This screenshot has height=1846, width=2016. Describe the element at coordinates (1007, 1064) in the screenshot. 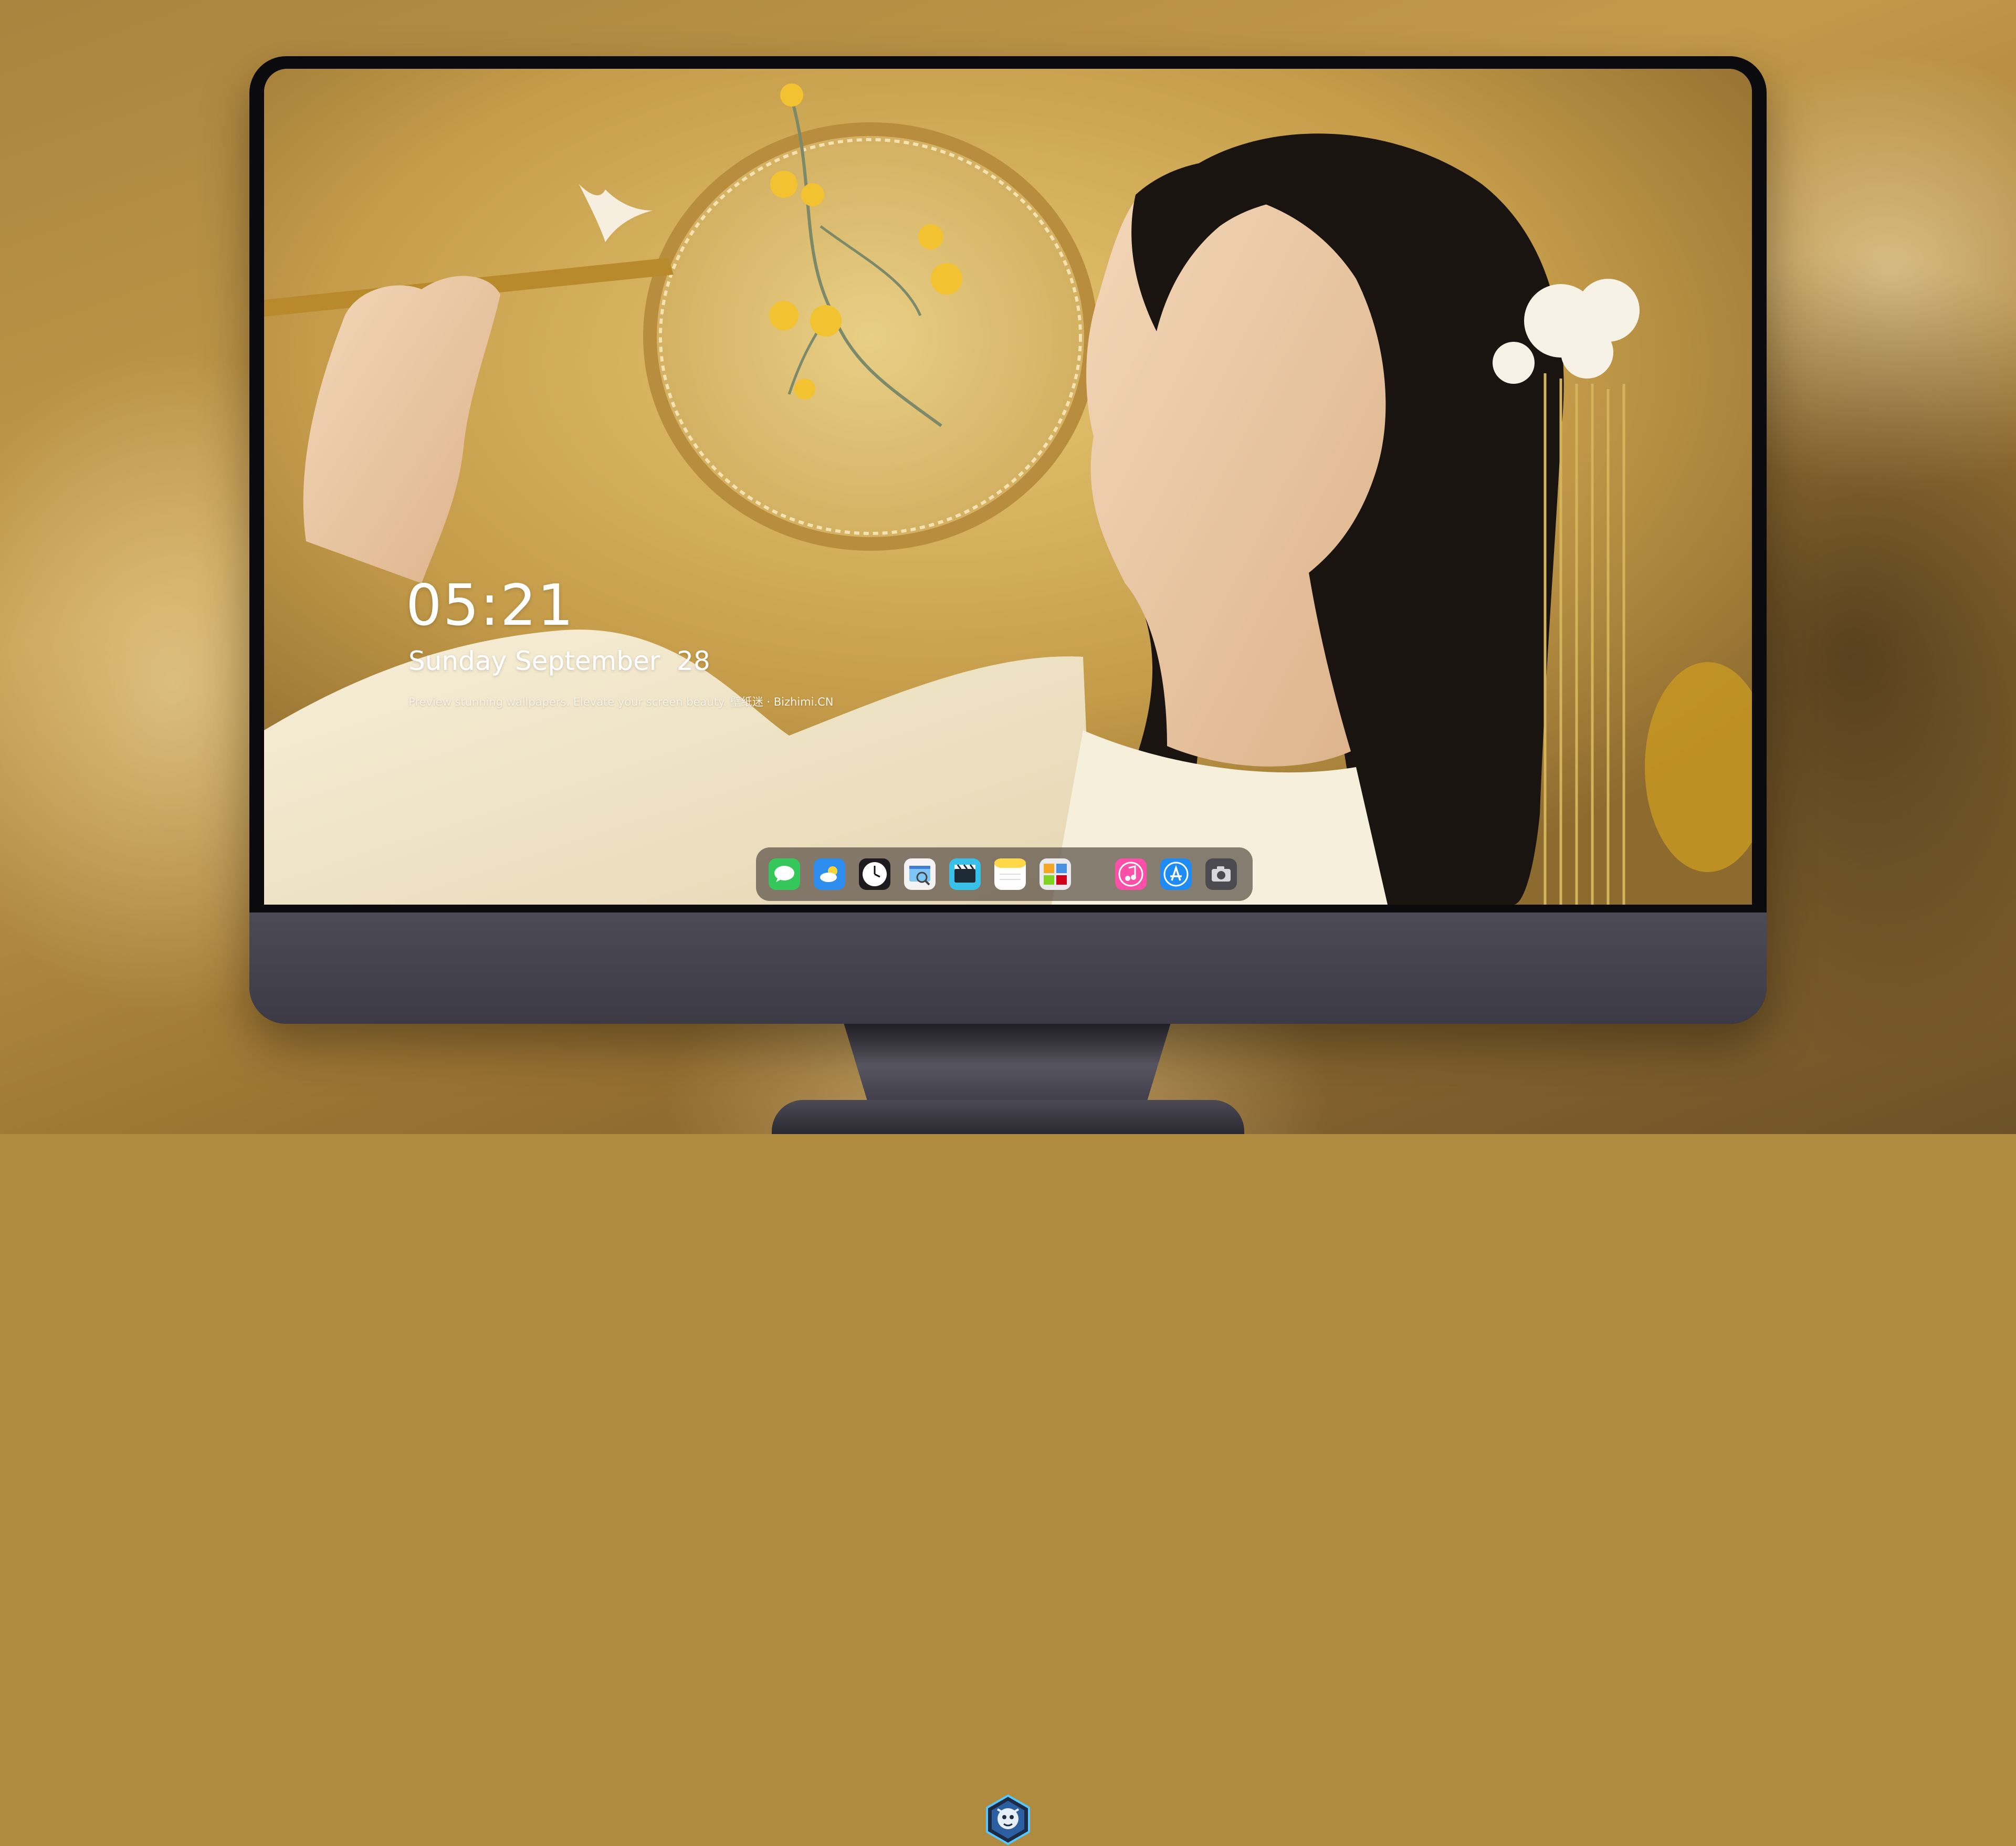

I see `monitor-stand-neck` at that location.